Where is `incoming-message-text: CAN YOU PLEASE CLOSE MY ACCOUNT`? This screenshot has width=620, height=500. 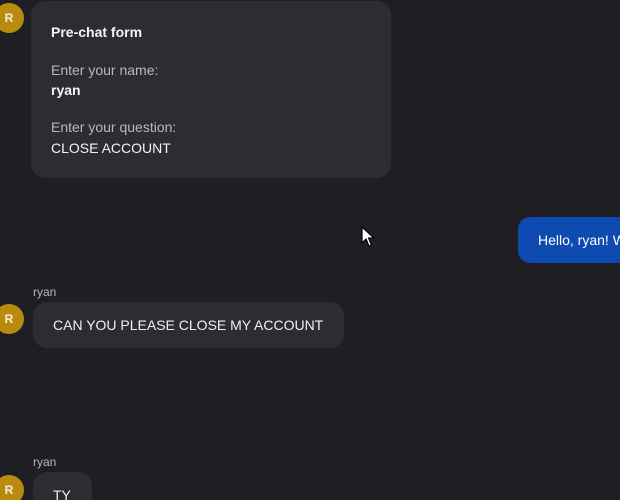
incoming-message-text: CAN YOU PLEASE CLOSE MY ACCOUNT is located at coordinates (188, 325).